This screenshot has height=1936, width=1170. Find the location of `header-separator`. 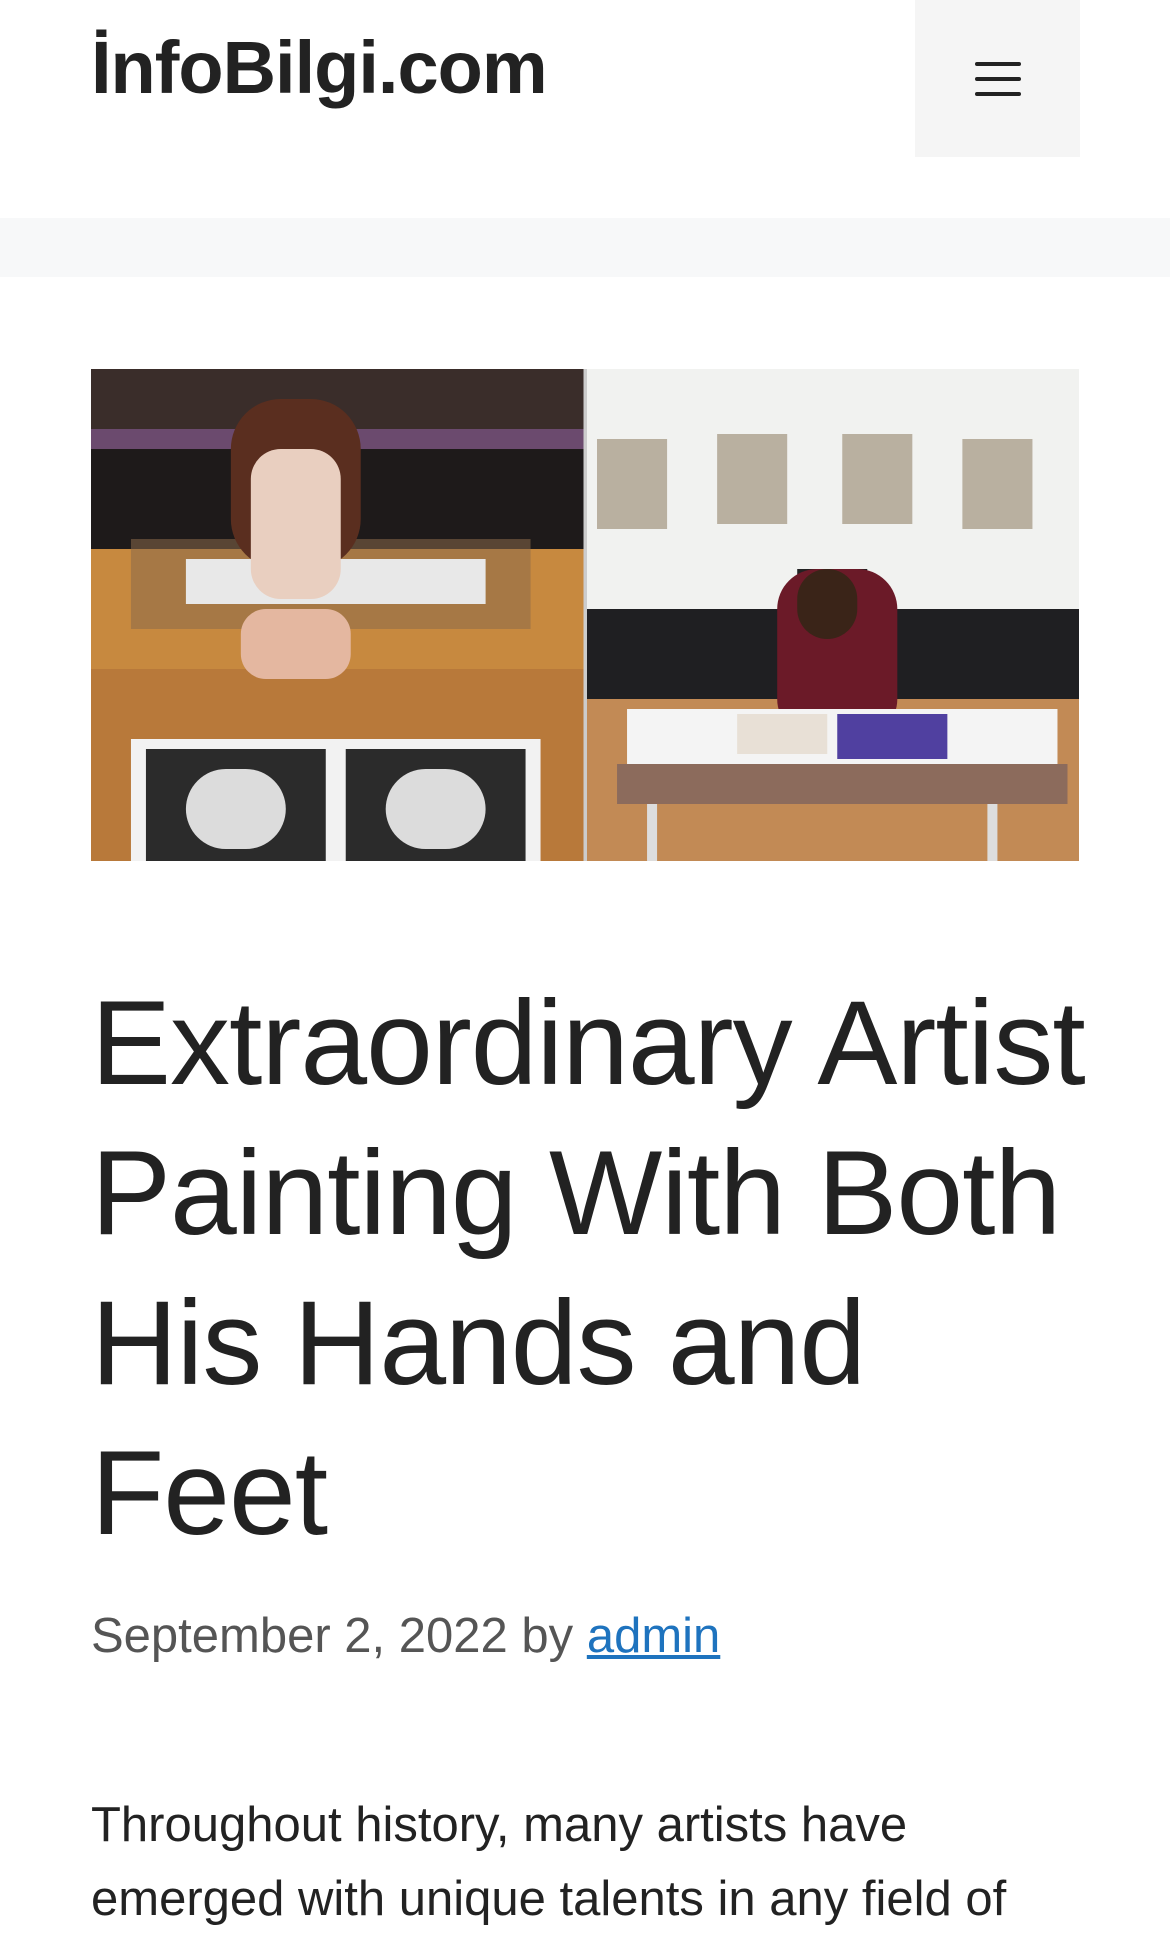

header-separator is located at coordinates (585, 247).